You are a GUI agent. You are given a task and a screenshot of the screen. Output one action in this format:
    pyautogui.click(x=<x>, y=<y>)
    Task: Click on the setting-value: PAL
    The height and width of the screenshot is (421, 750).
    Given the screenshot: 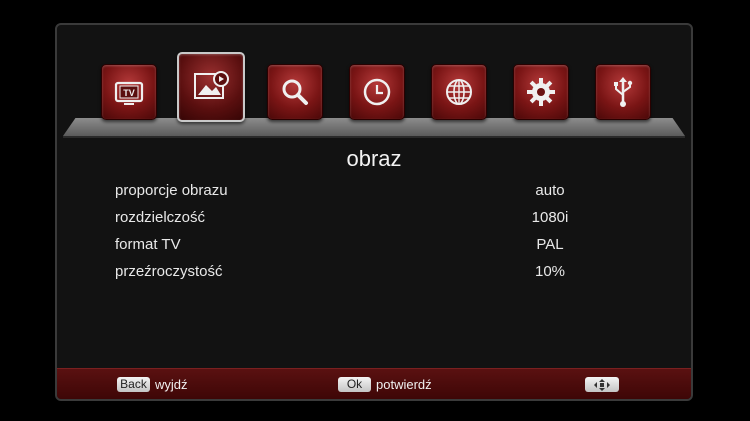 What is the action you would take?
    pyautogui.click(x=550, y=244)
    